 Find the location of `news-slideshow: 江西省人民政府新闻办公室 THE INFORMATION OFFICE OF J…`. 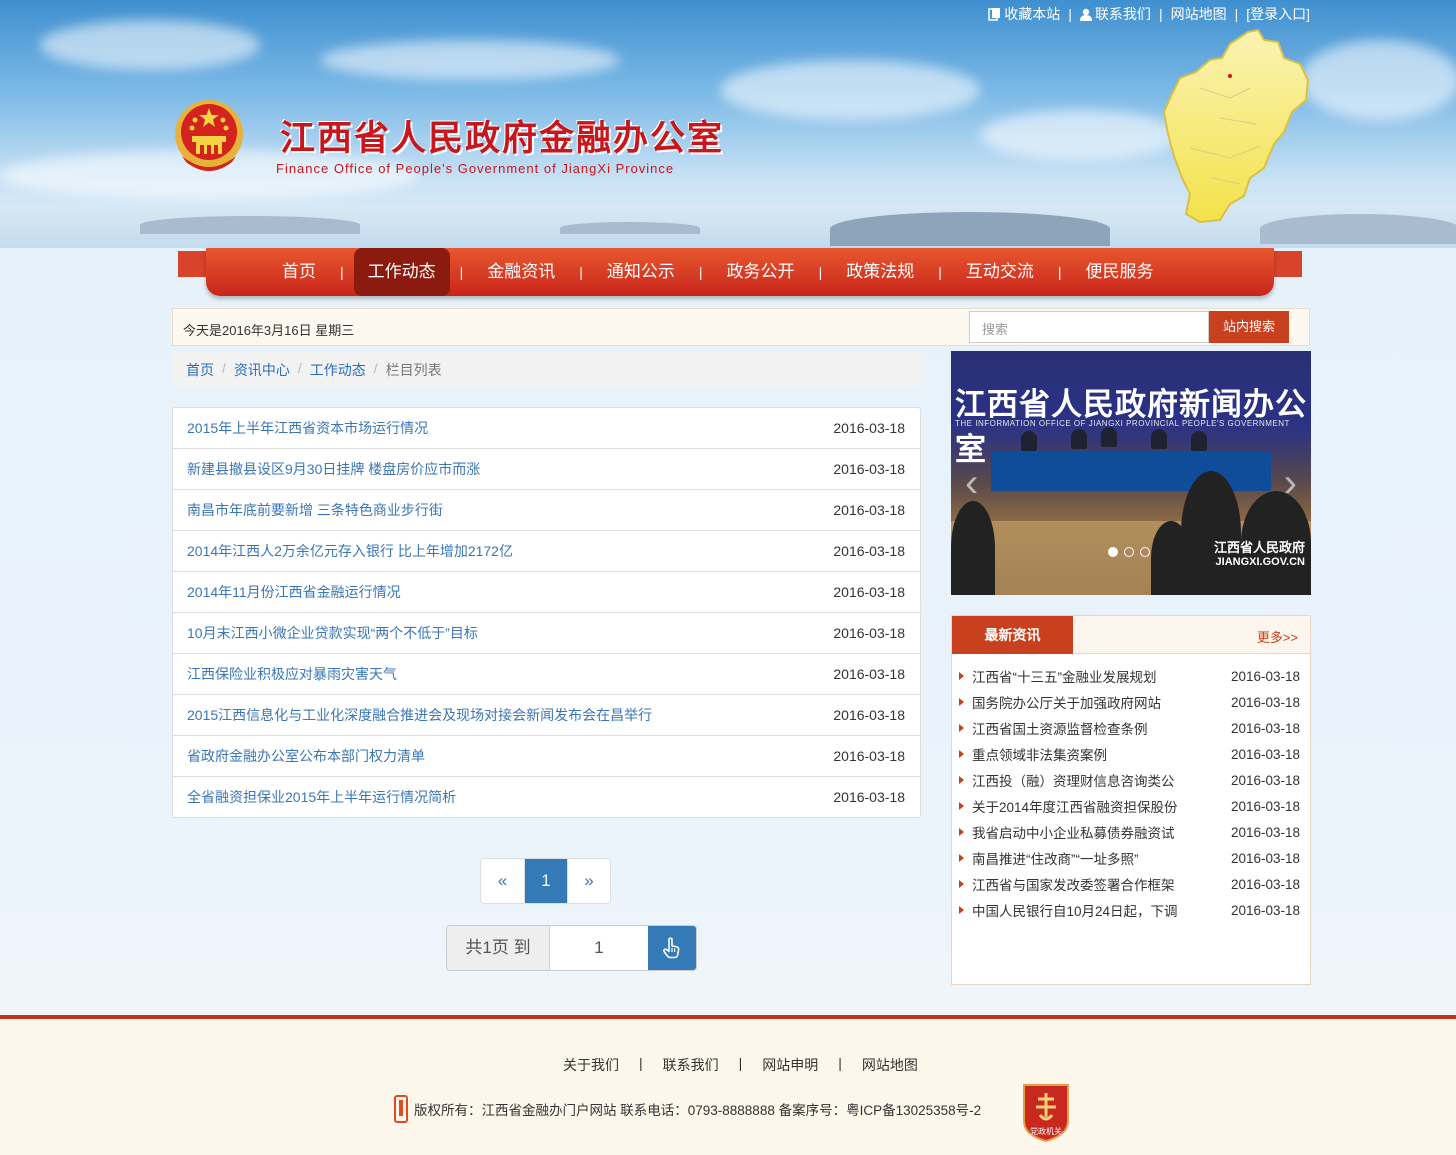

news-slideshow: 江西省人民政府新闻办公室 THE INFORMATION OFFICE OF J… is located at coordinates (1131, 473).